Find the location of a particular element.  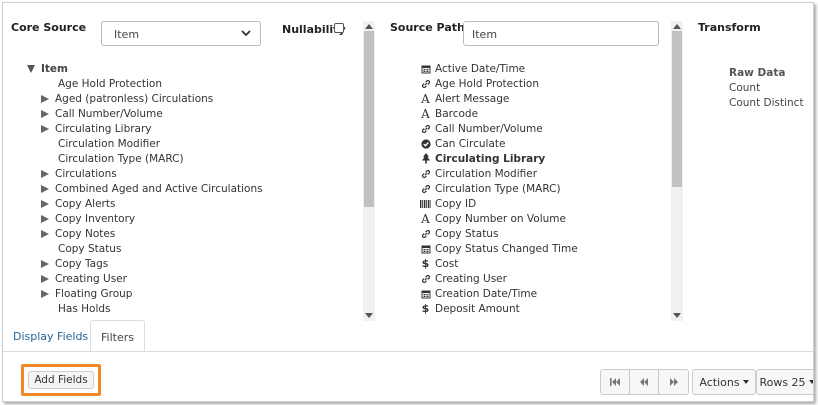

tree-item: Aged (patronless) Circulations is located at coordinates (190, 98).